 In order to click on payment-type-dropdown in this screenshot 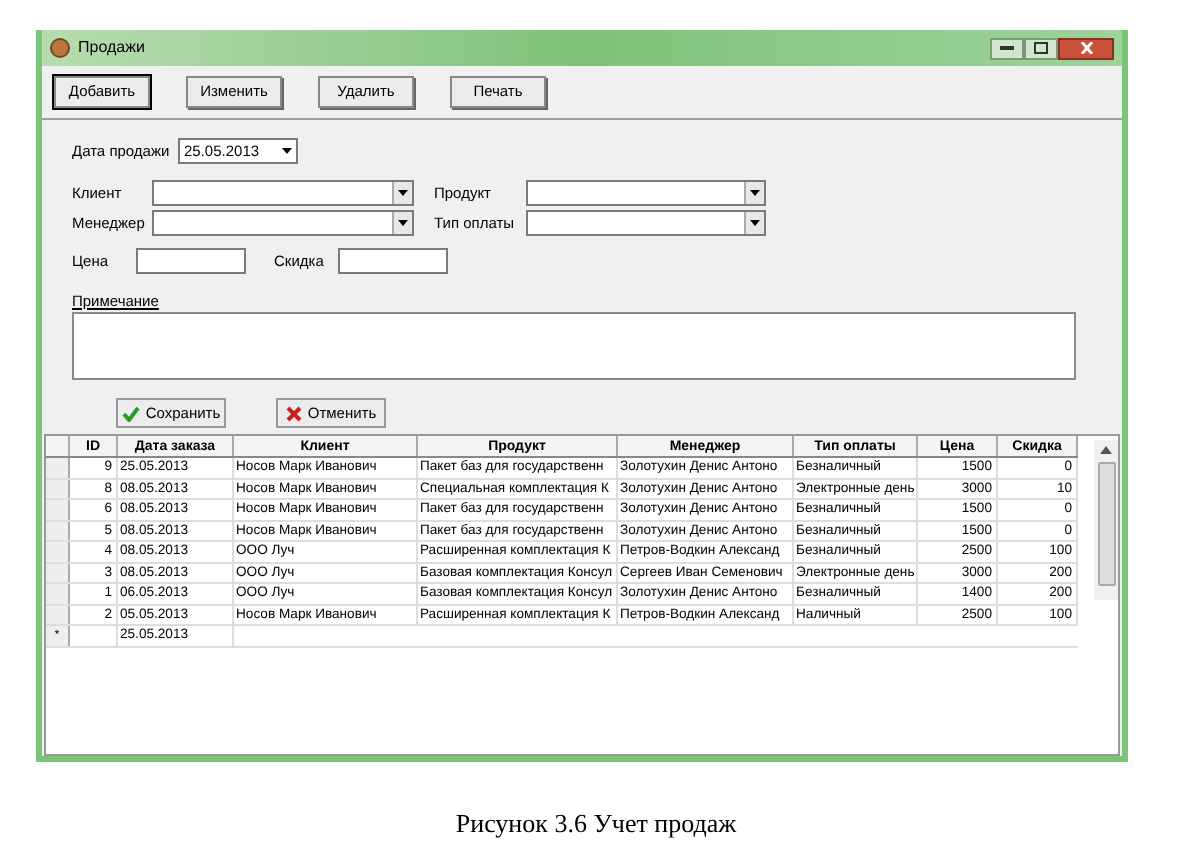, I will do `click(646, 223)`.